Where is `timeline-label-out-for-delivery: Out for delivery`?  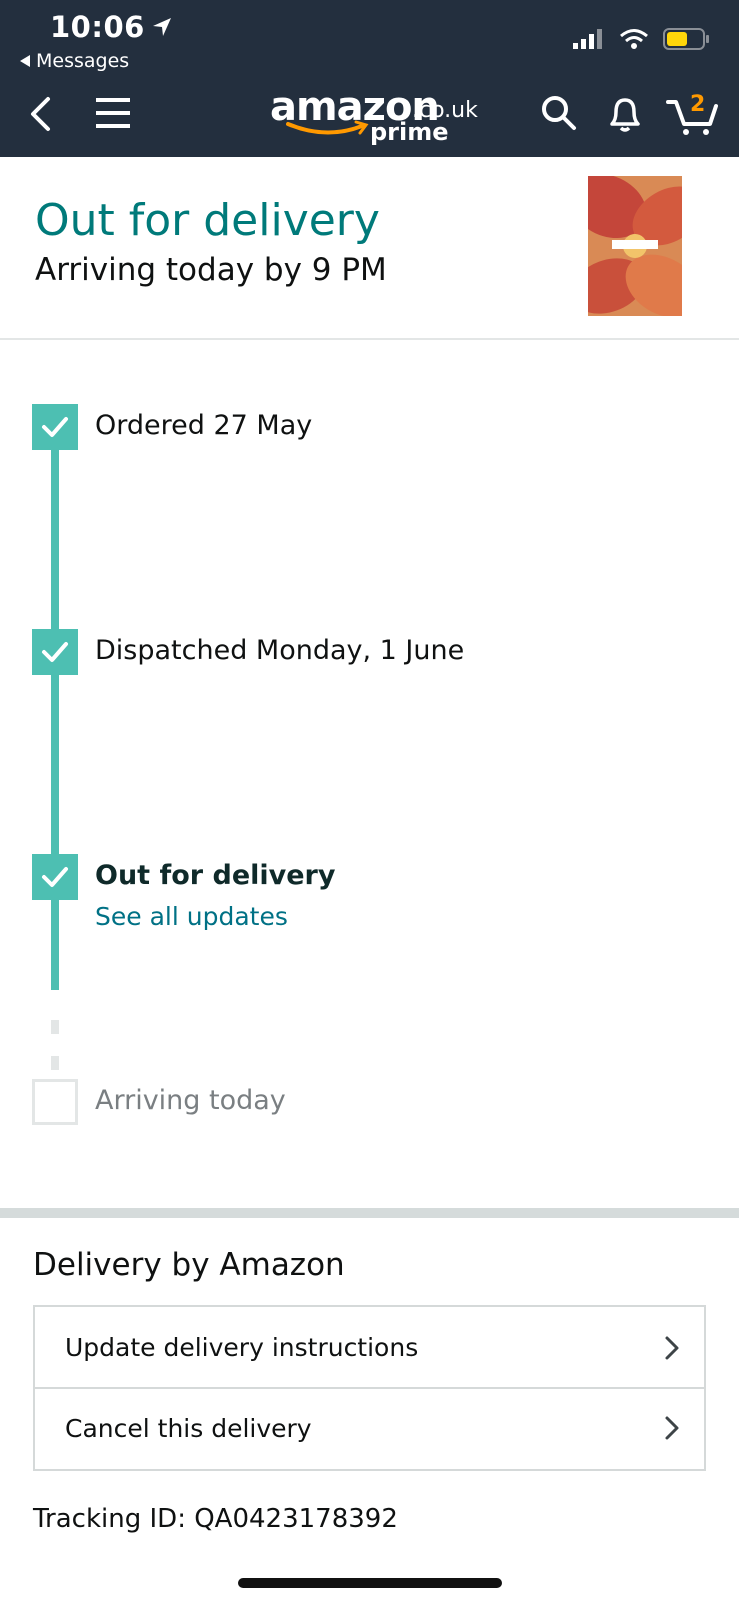 timeline-label-out-for-delivery: Out for delivery is located at coordinates (215, 875).